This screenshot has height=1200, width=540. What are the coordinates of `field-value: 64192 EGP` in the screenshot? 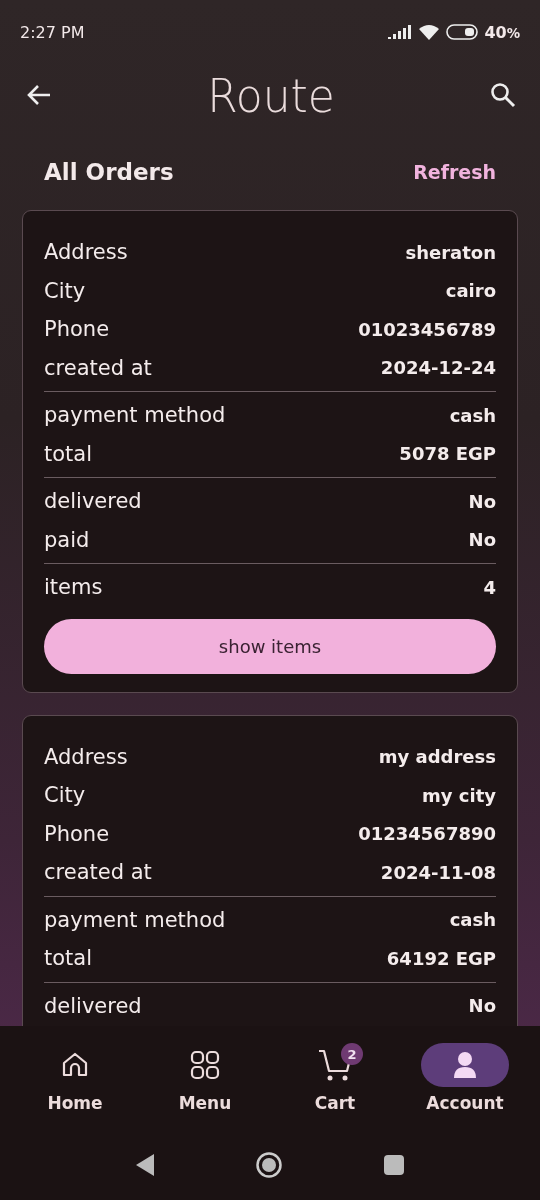 It's located at (441, 958).